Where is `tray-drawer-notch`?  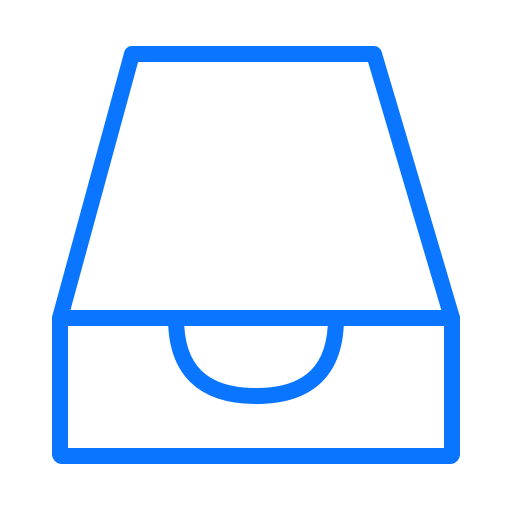 tray-drawer-notch is located at coordinates (256, 357).